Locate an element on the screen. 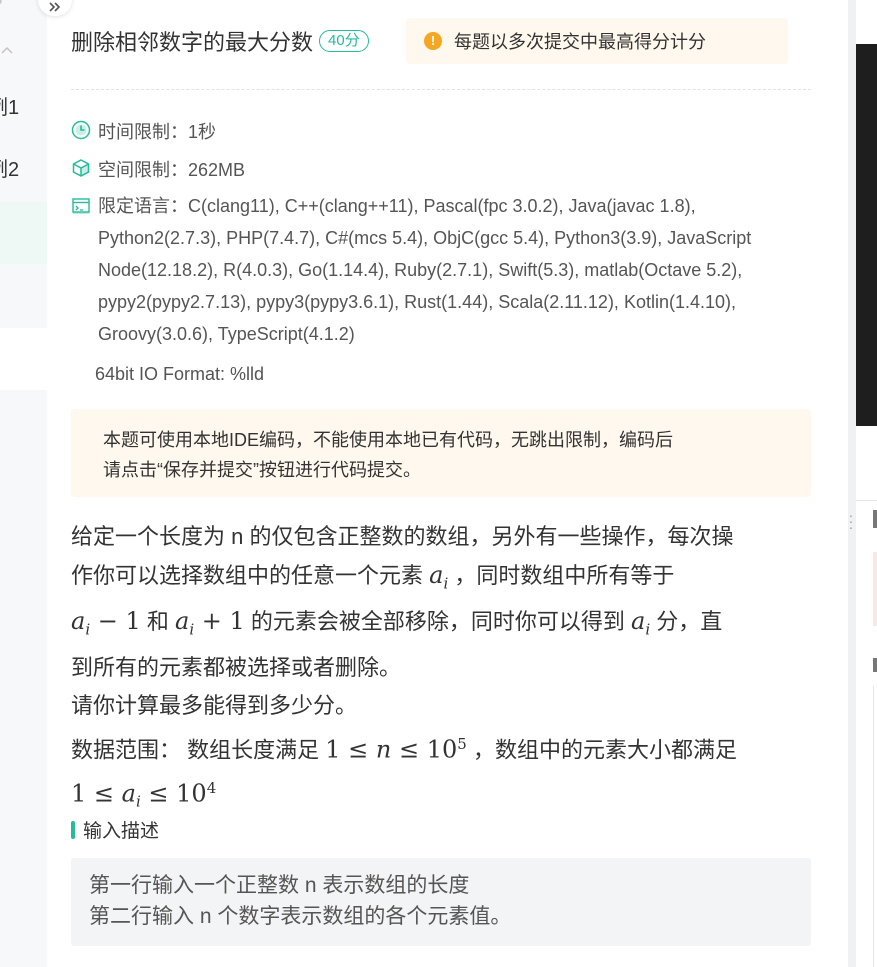 This screenshot has width=877, height=967. desc-line: 到所有的元素都被选择或者删除。 is located at coordinates (236, 667).